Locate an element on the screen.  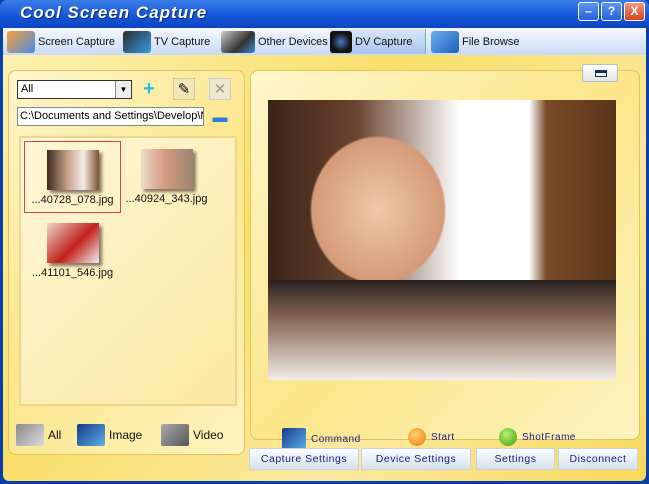
window-icon is located at coordinates (601, 73).